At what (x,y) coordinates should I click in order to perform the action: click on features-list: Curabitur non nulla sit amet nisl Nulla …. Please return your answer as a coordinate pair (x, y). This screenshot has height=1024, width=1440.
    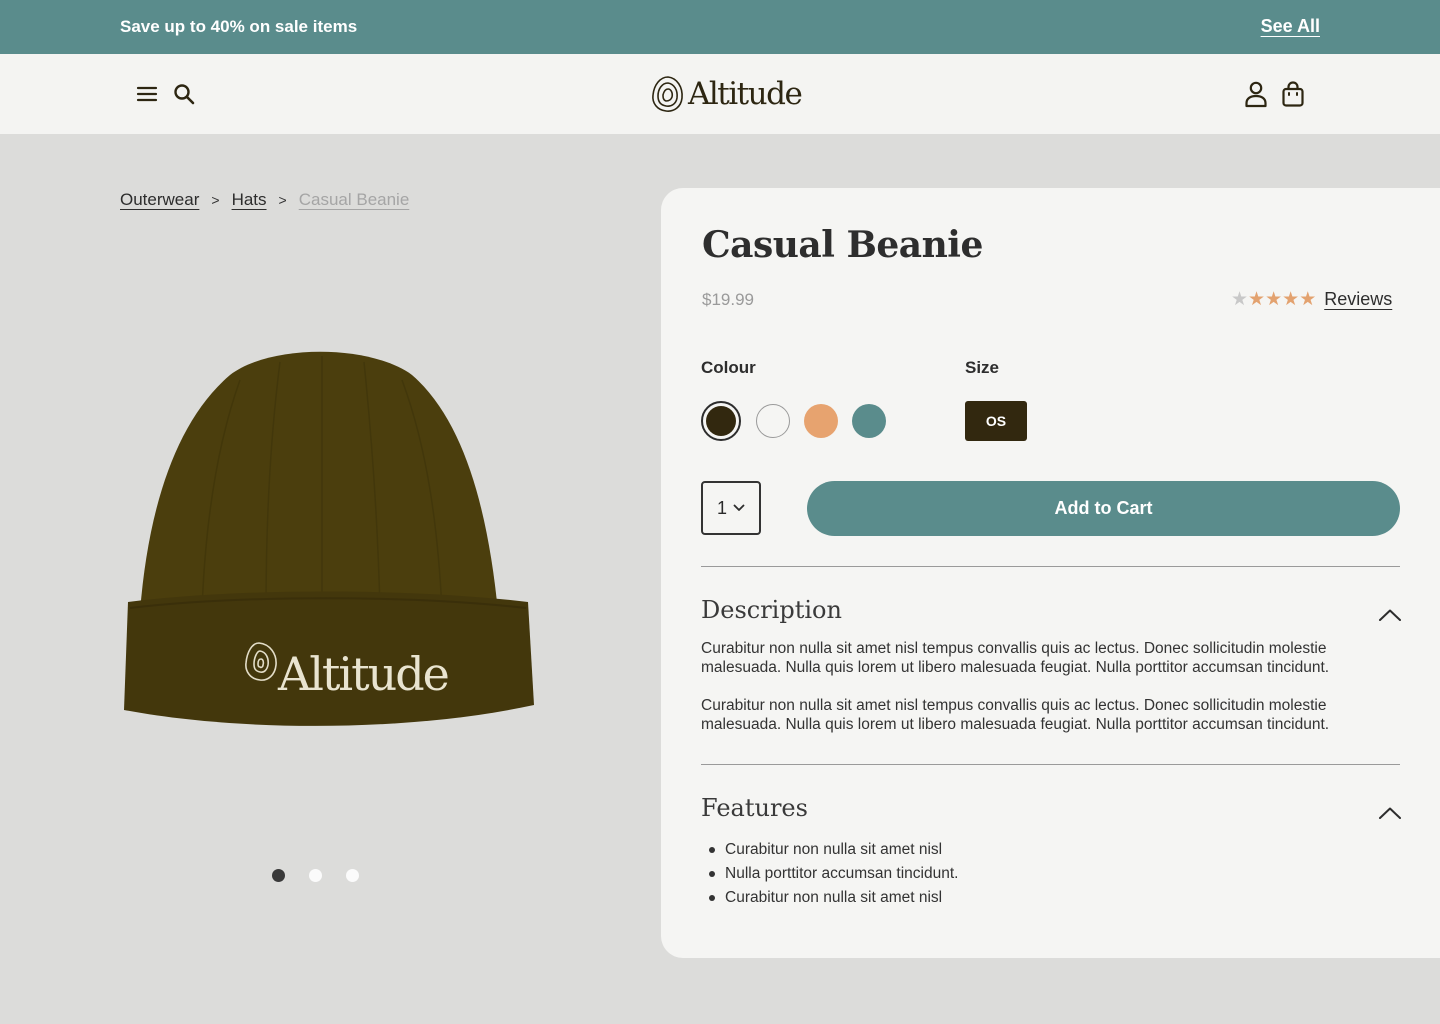
    Looking at the image, I should click on (833, 874).